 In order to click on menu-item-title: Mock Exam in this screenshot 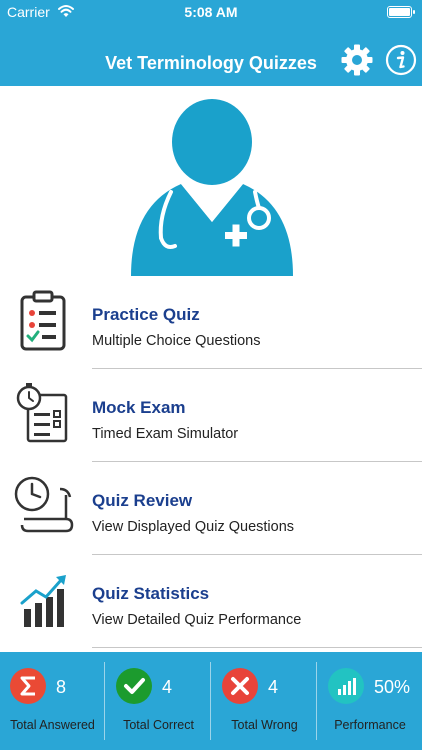, I will do `click(139, 407)`.